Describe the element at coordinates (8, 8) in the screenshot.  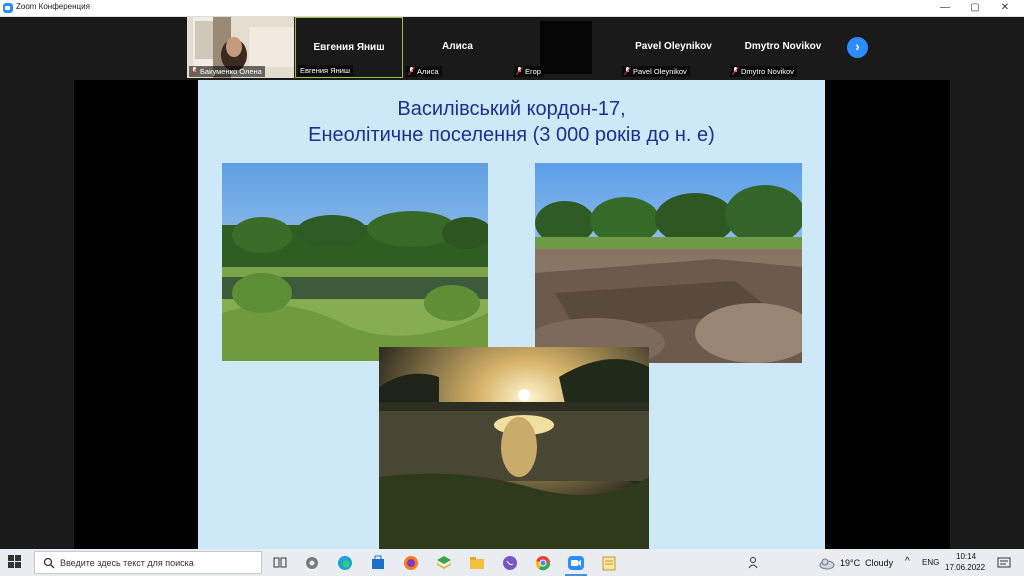
I see `zoom-app-icon` at that location.